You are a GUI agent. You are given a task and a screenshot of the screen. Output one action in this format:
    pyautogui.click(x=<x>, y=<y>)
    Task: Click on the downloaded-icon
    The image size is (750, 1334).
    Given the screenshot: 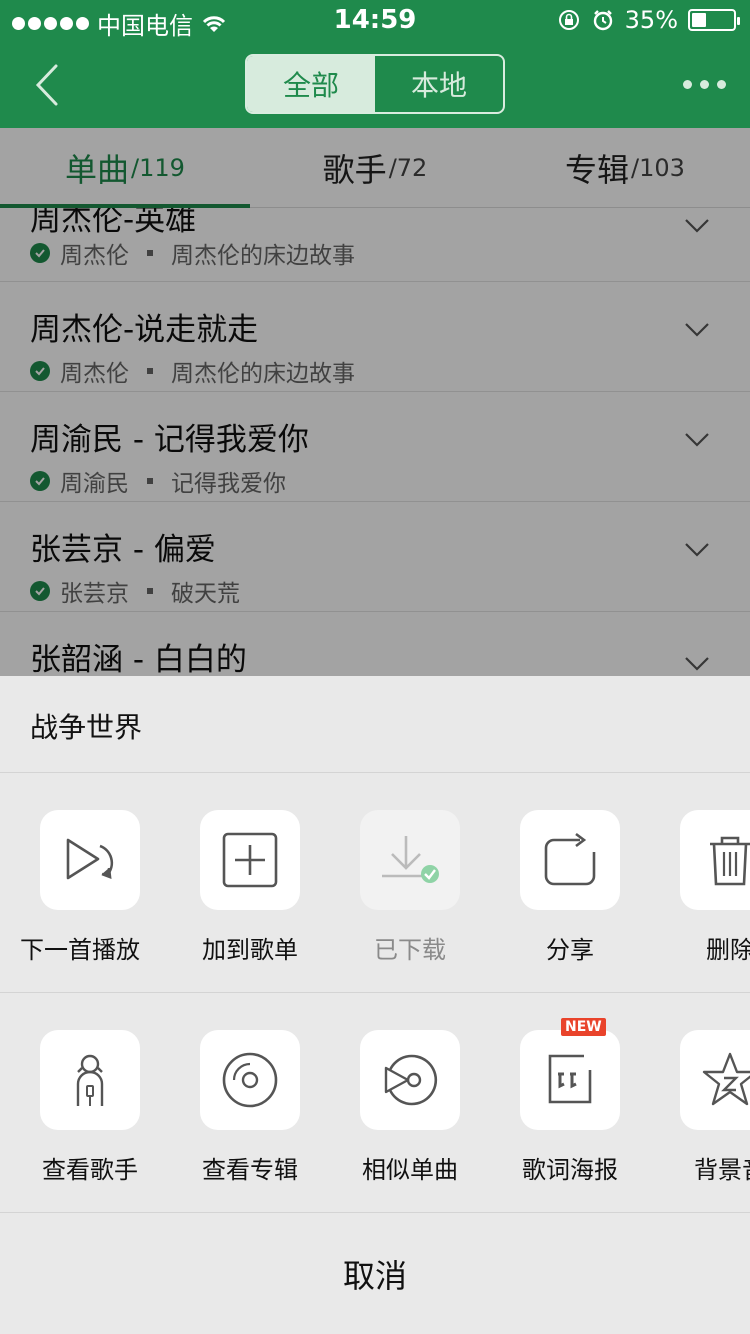 What is the action you would take?
    pyautogui.click(x=410, y=859)
    